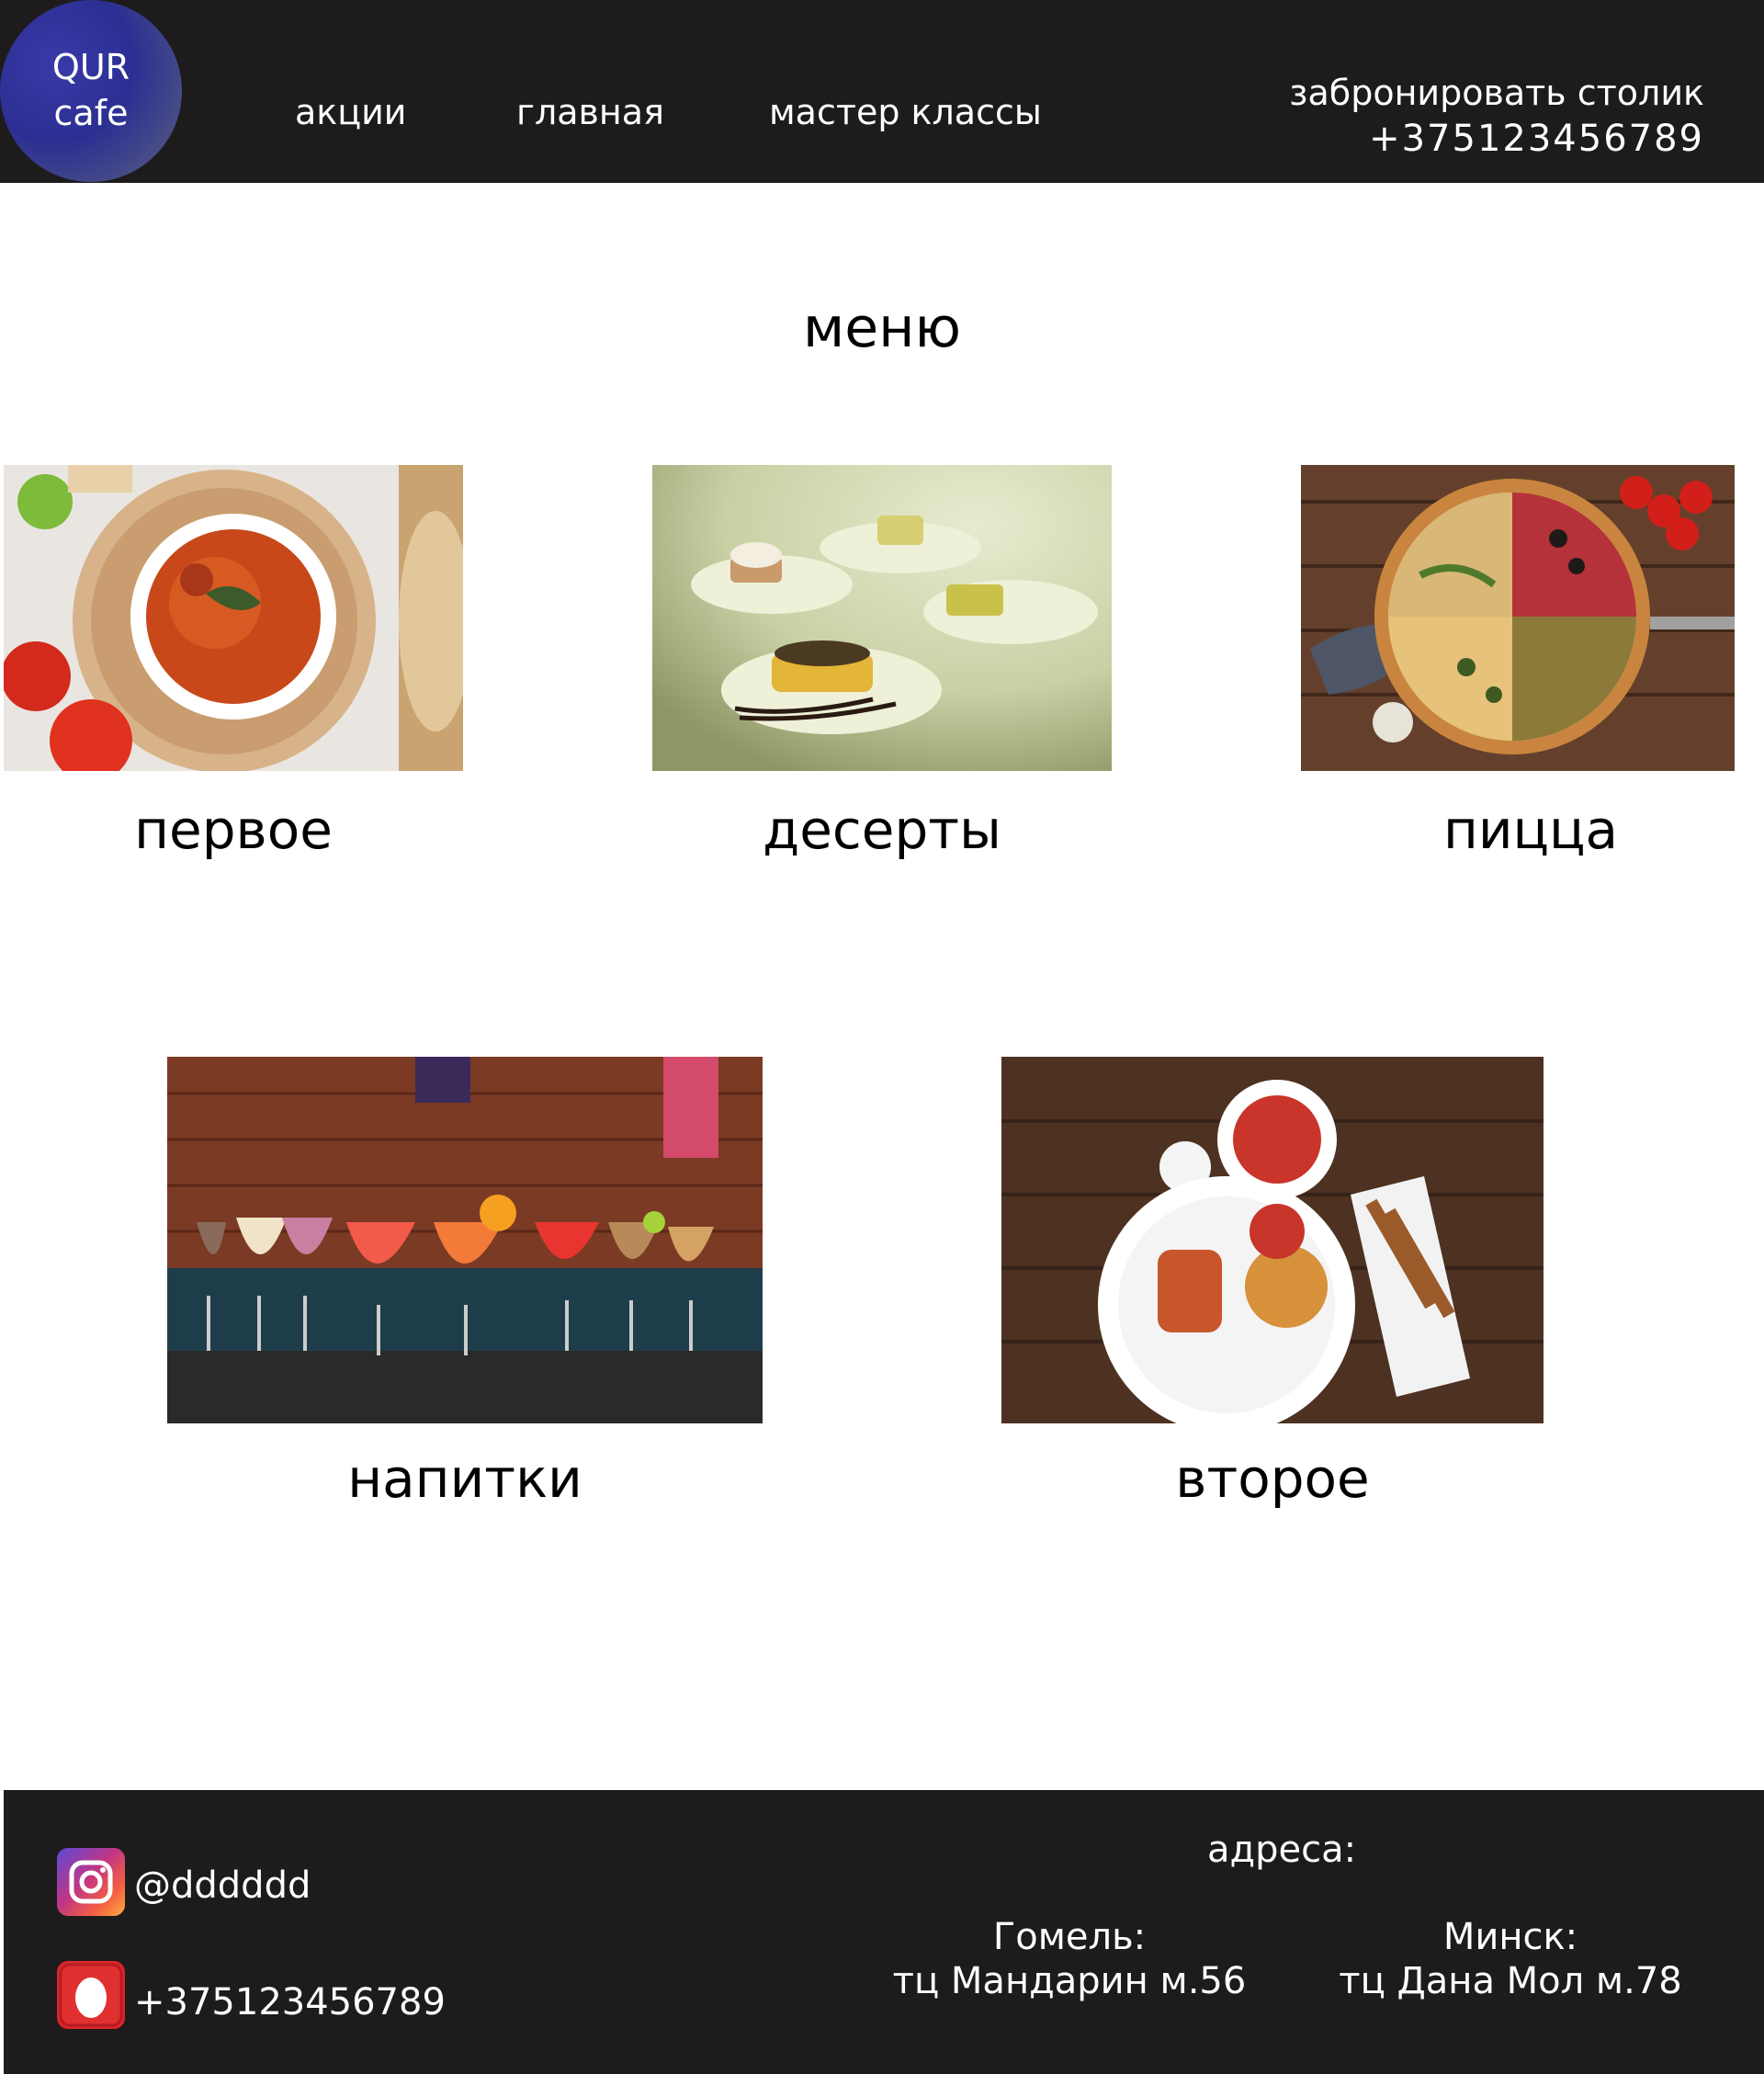 This screenshot has width=1764, height=2074. What do you see at coordinates (905, 112) in the screenshot?
I see `nav-master-classes: мастер классы` at bounding box center [905, 112].